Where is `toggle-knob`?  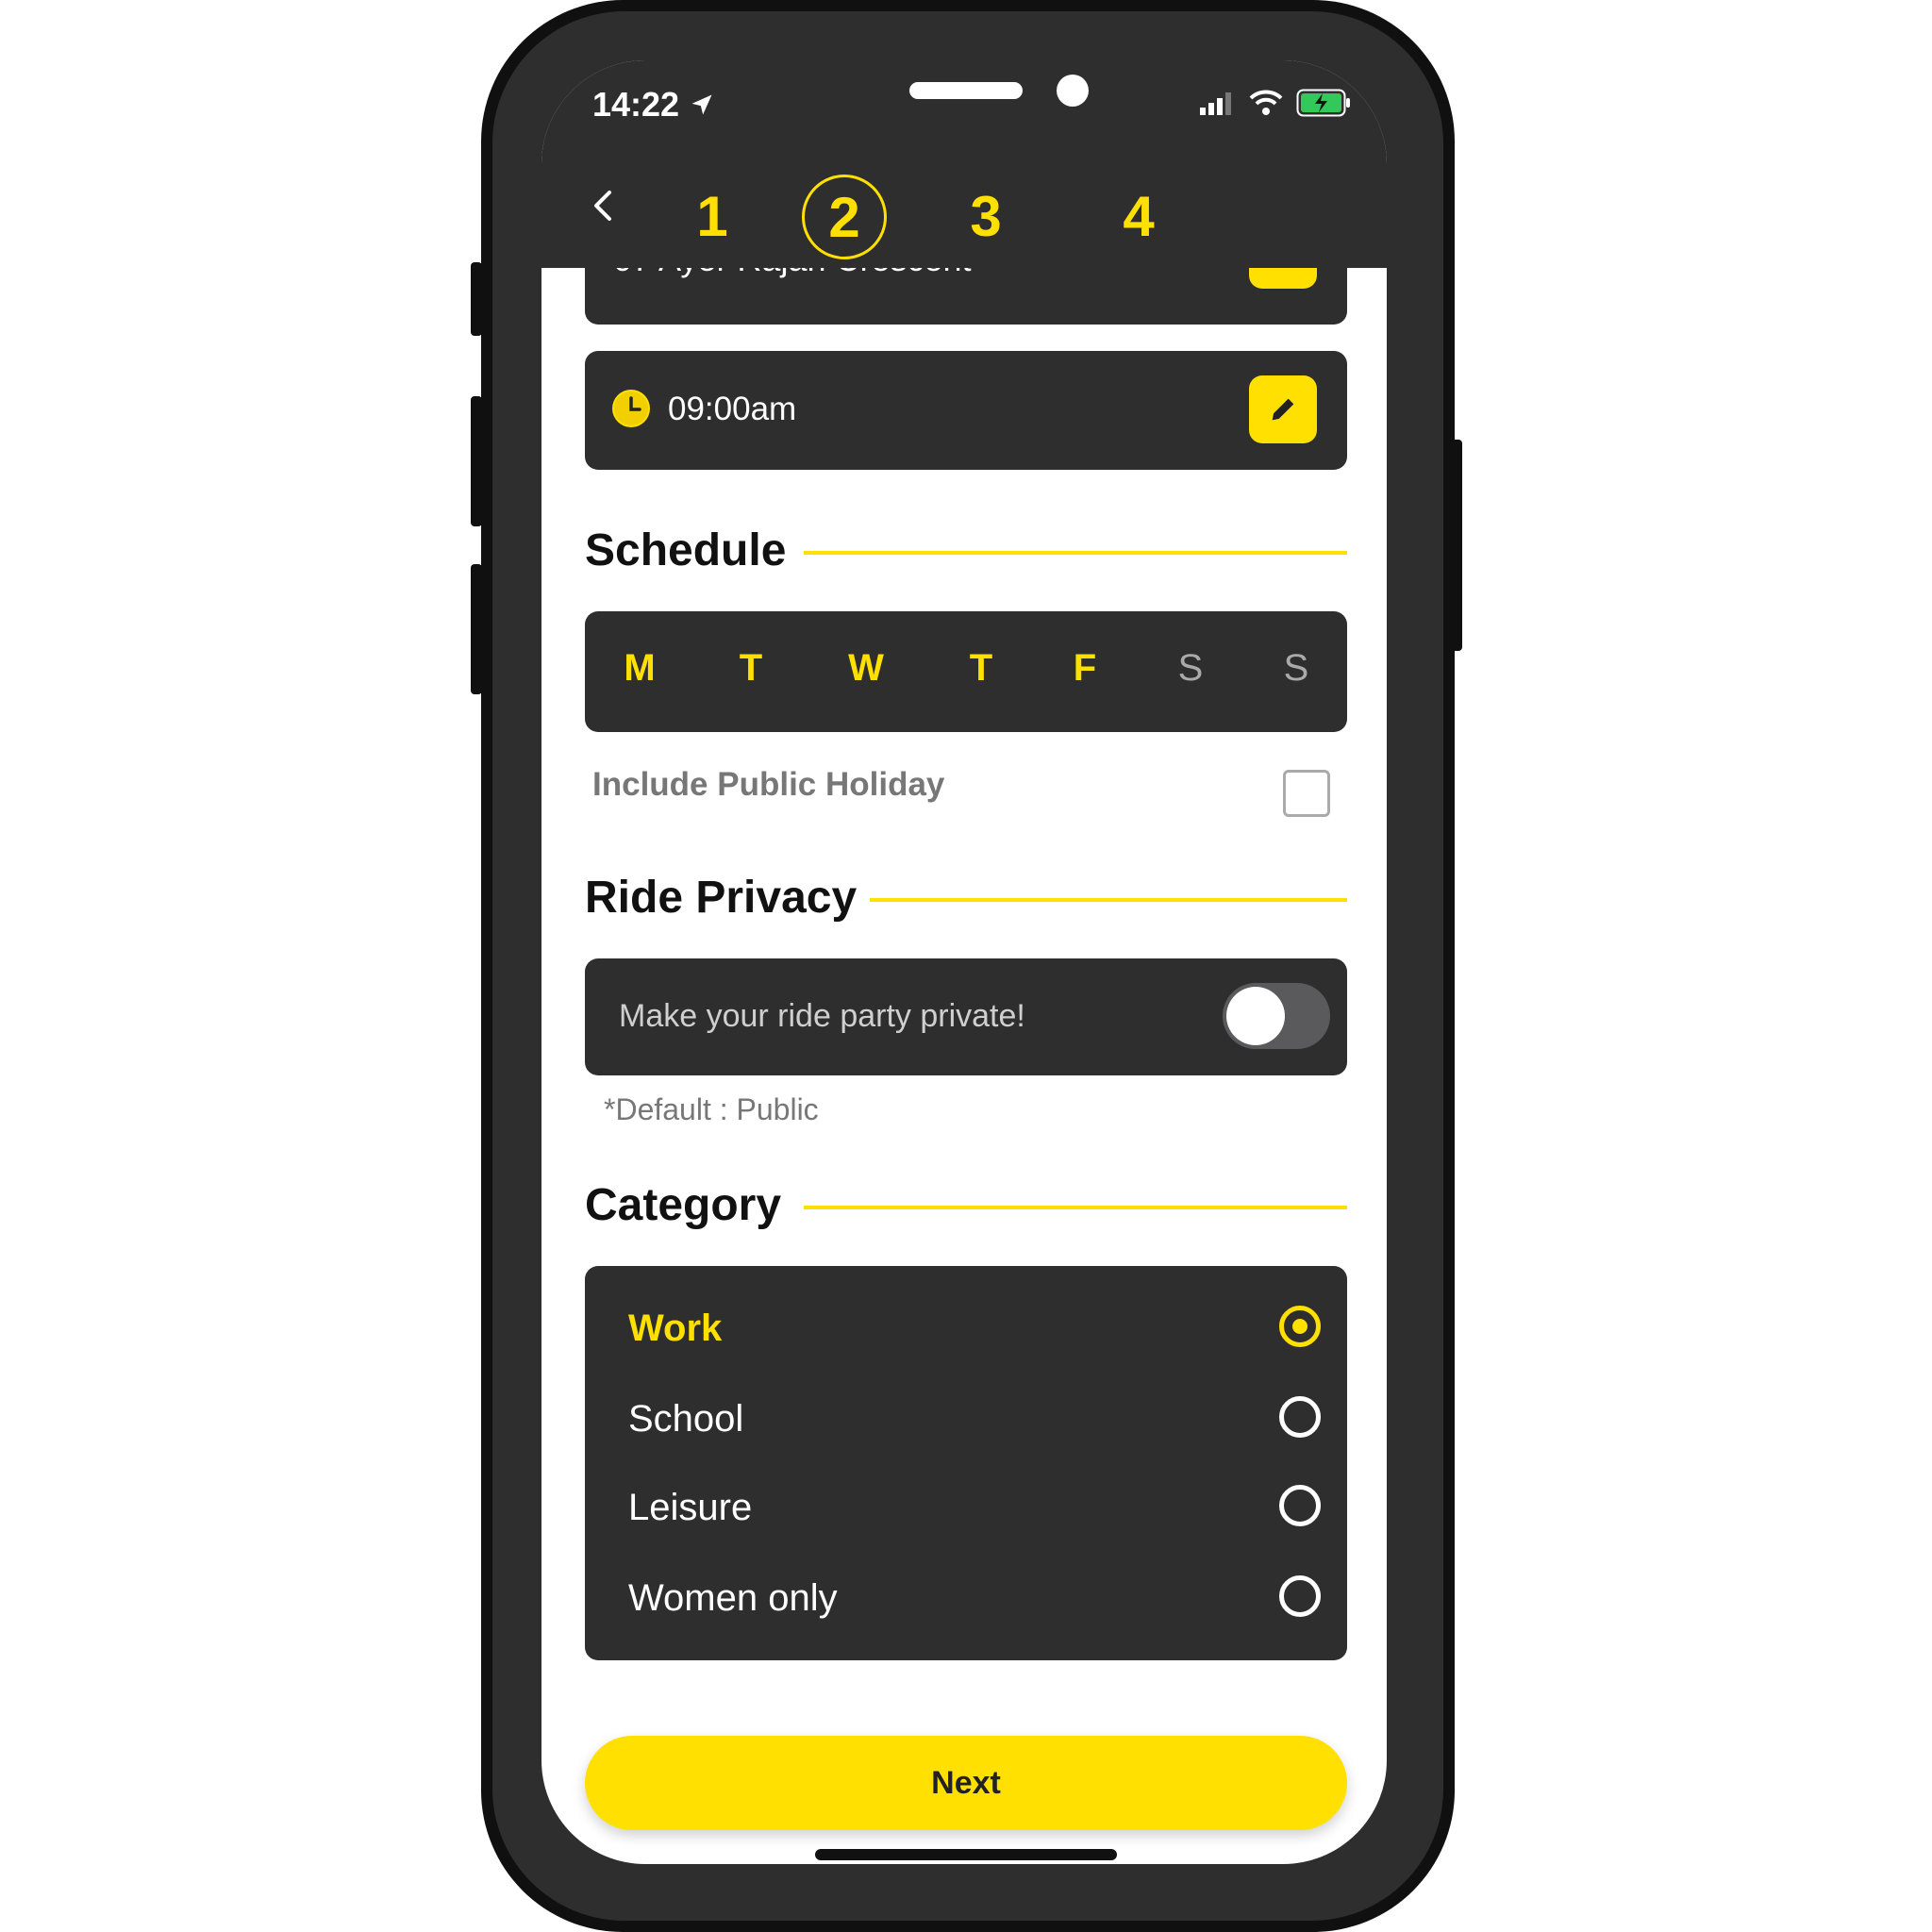 toggle-knob is located at coordinates (1255, 1016).